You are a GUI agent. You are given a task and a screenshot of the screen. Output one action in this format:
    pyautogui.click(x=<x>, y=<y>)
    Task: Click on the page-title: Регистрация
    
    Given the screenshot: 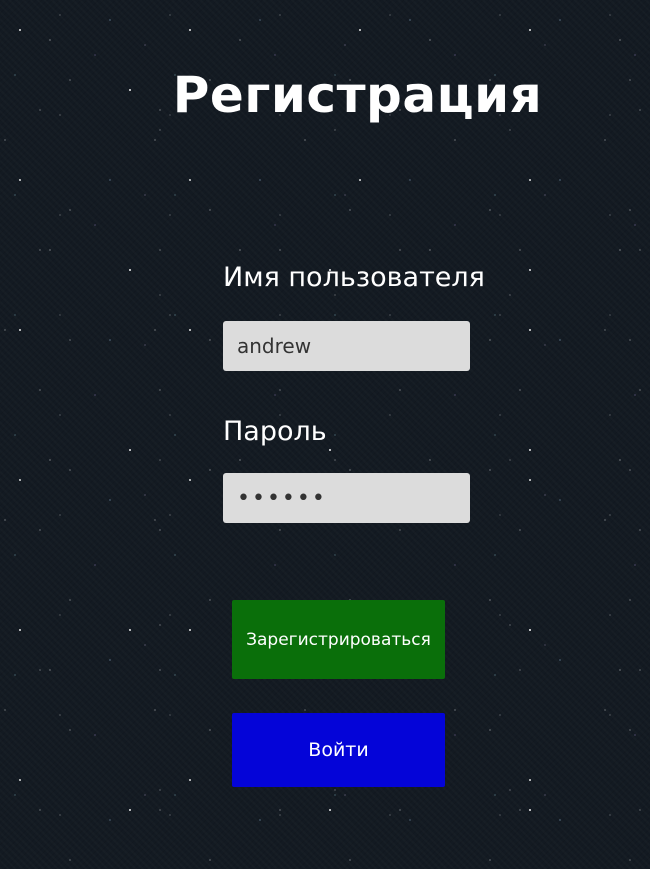 What is the action you would take?
    pyautogui.click(x=357, y=95)
    